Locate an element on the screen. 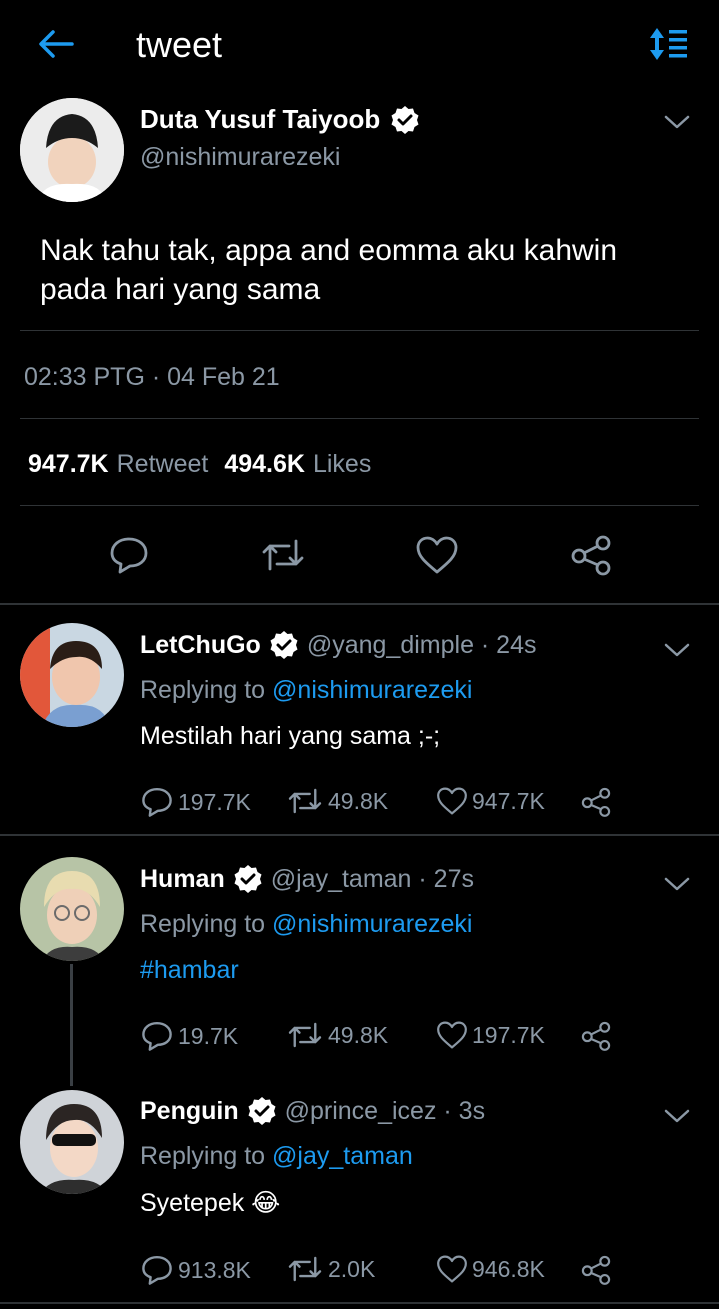  like-button is located at coordinates (437, 555).